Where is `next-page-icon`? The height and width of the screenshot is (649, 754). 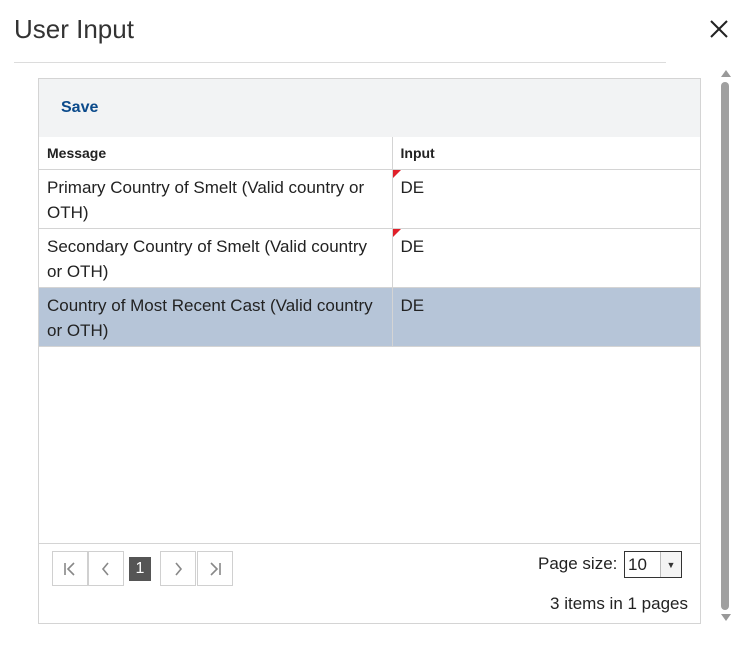
next-page-icon is located at coordinates (179, 568).